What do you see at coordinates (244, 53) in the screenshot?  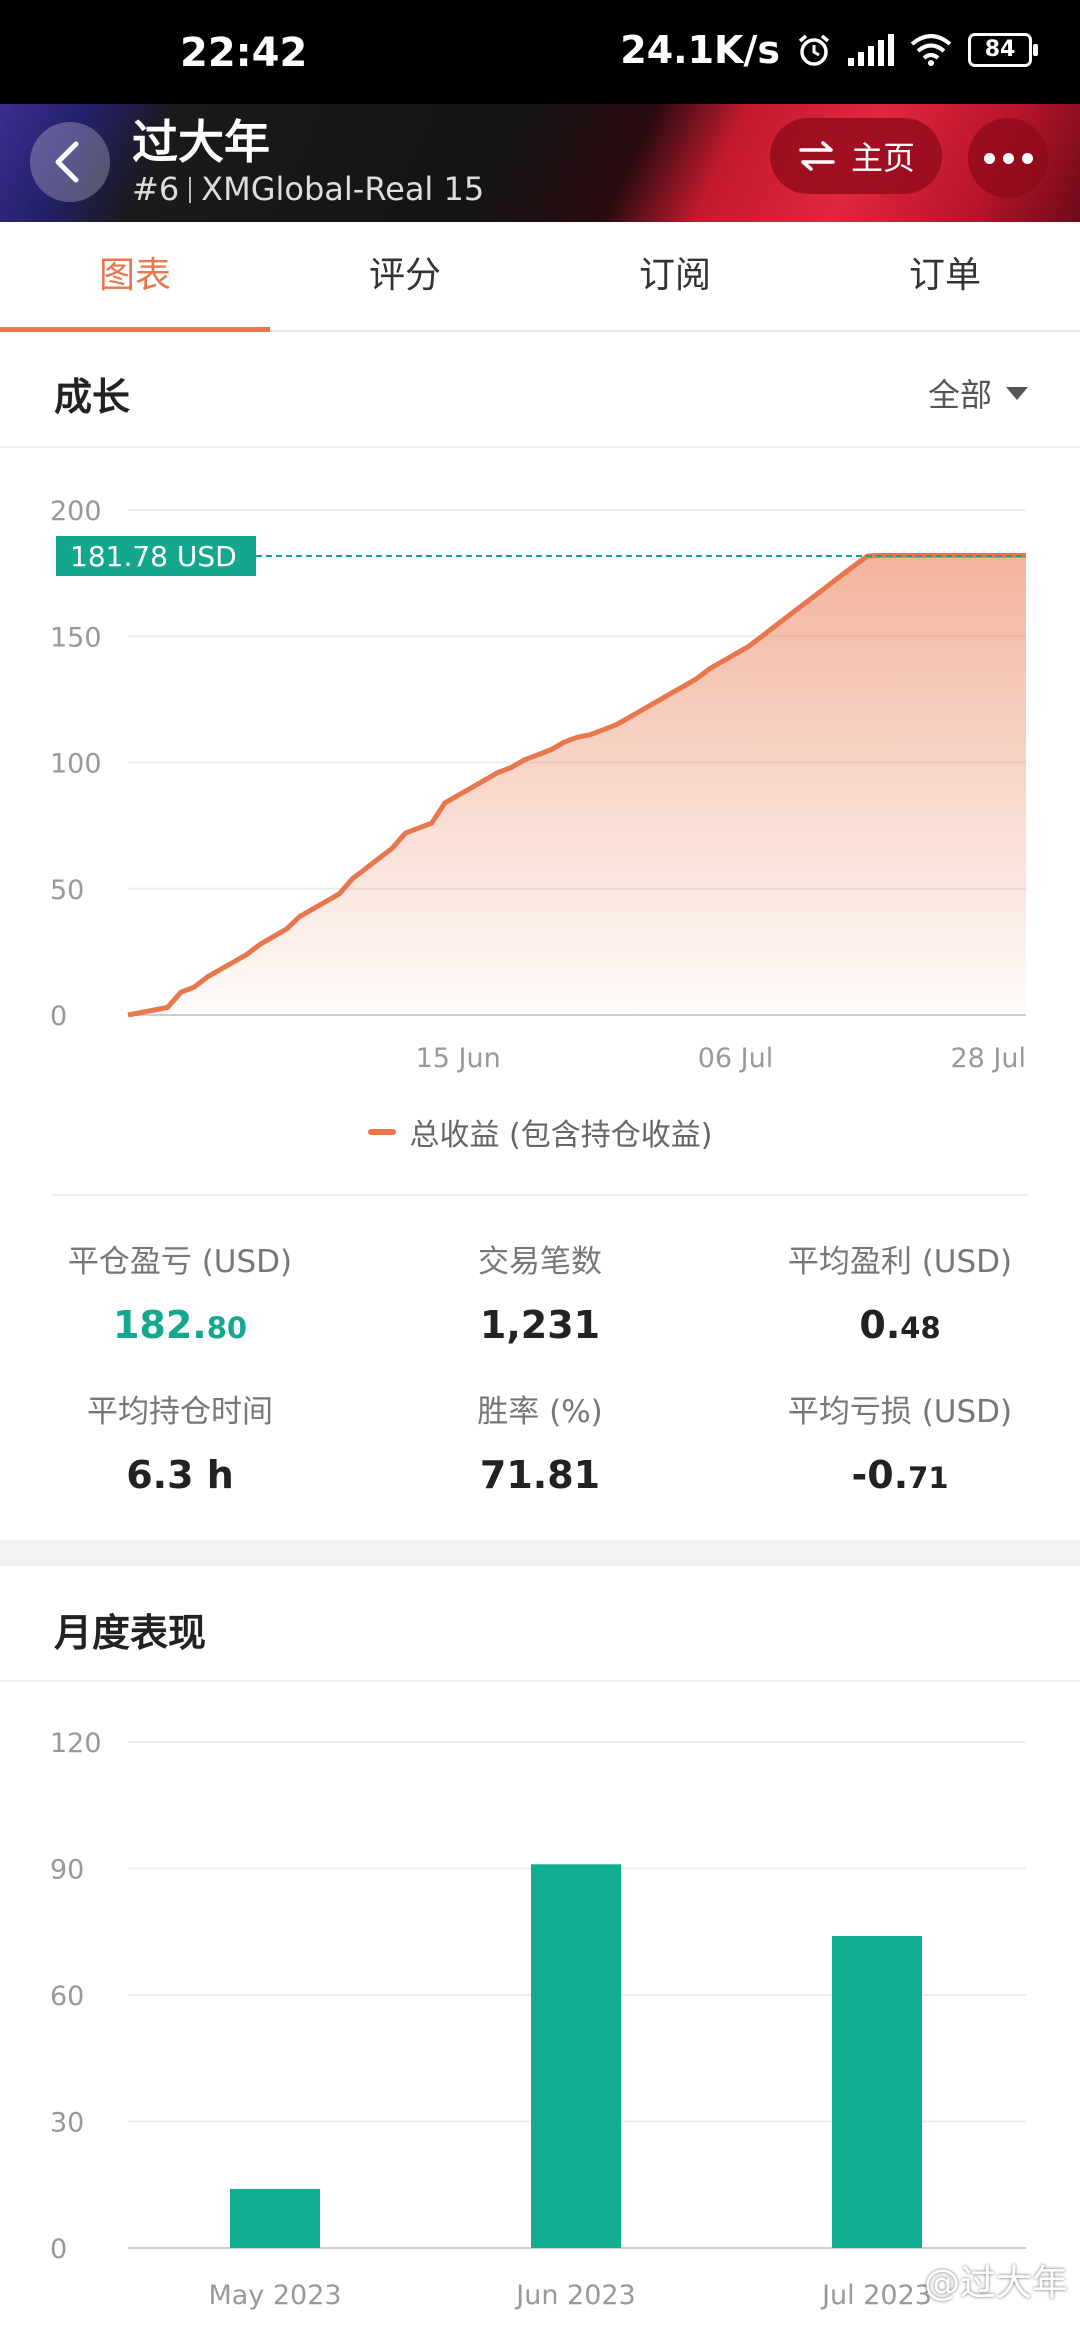 I see `status-time: 22:42` at bounding box center [244, 53].